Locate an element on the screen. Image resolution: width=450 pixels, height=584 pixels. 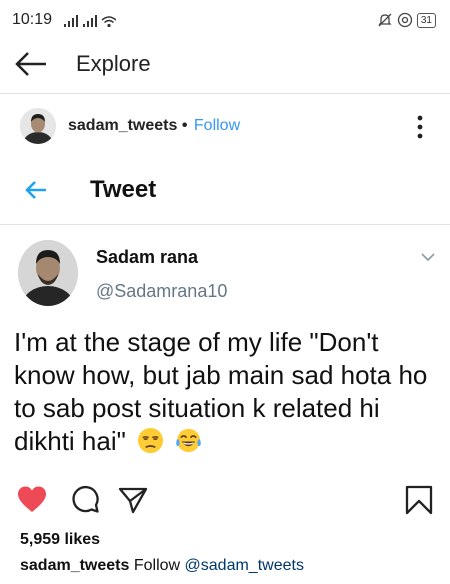
tears-of-joy-face-icon is located at coordinates (189, 440).